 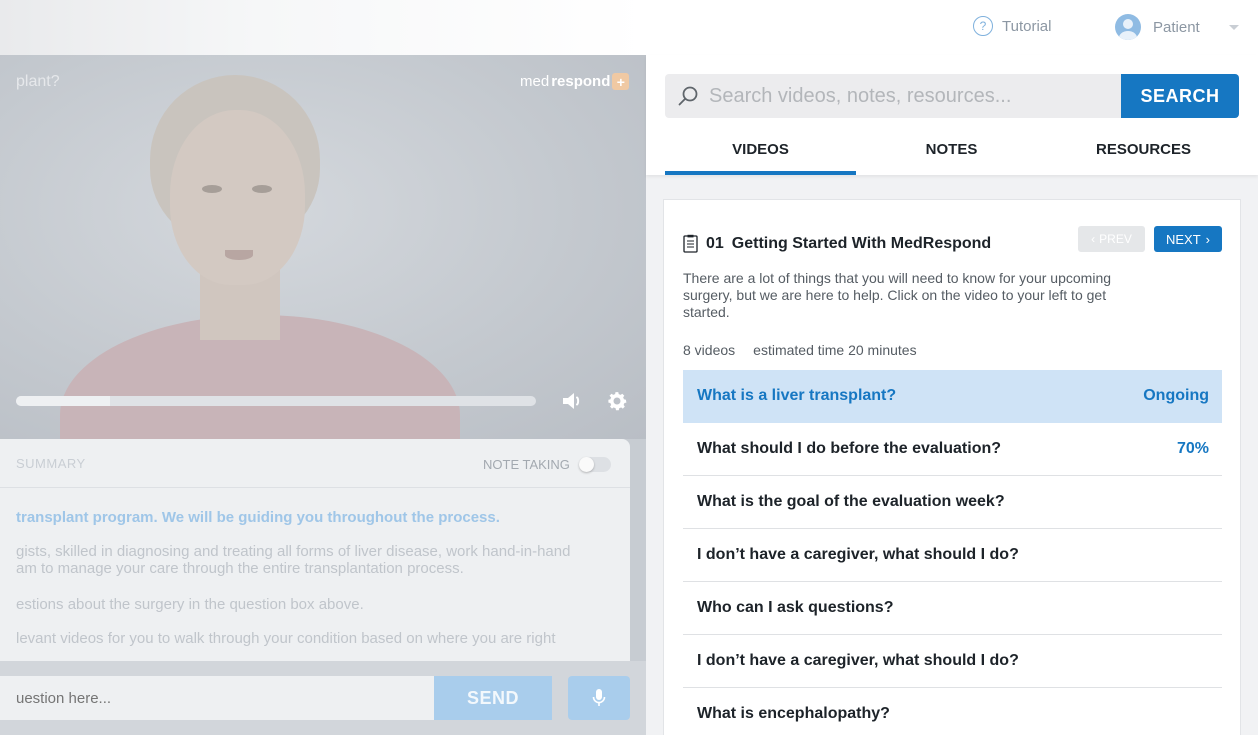 What do you see at coordinates (1093, 239) in the screenshot?
I see `chevron-left-icon: ‹` at bounding box center [1093, 239].